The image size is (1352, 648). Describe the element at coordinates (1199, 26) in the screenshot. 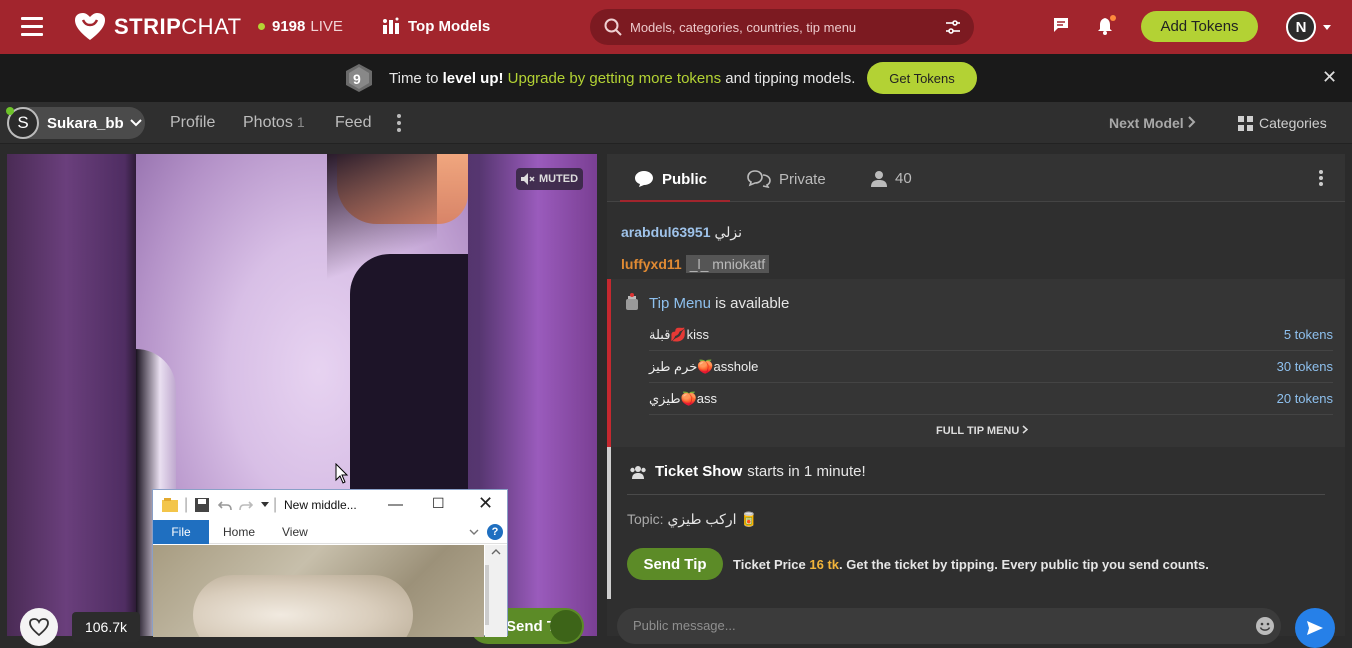

I see `add-tokens-button: Add Tokens` at that location.